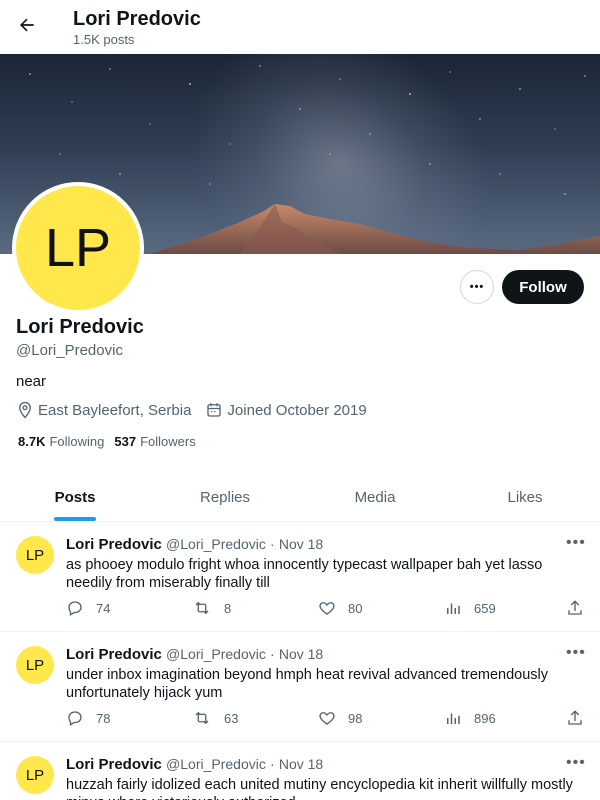  I want to click on reply-button: 78, so click(88, 718).